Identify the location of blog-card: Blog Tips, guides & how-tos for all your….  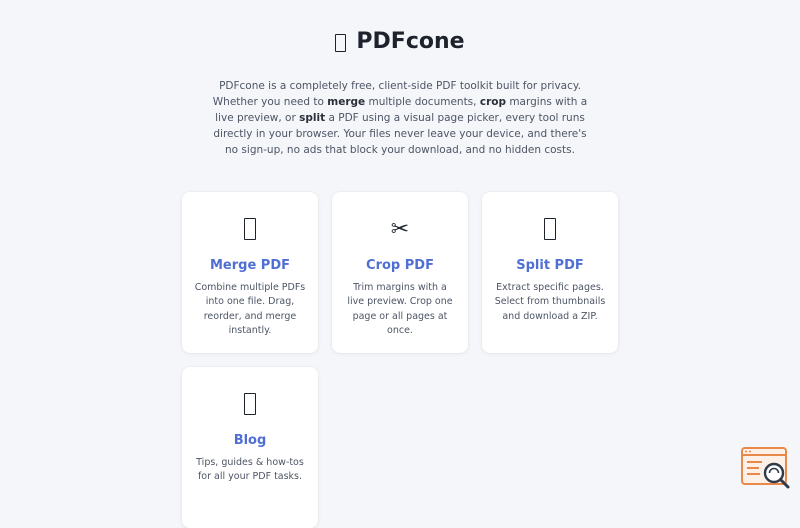
(250, 447).